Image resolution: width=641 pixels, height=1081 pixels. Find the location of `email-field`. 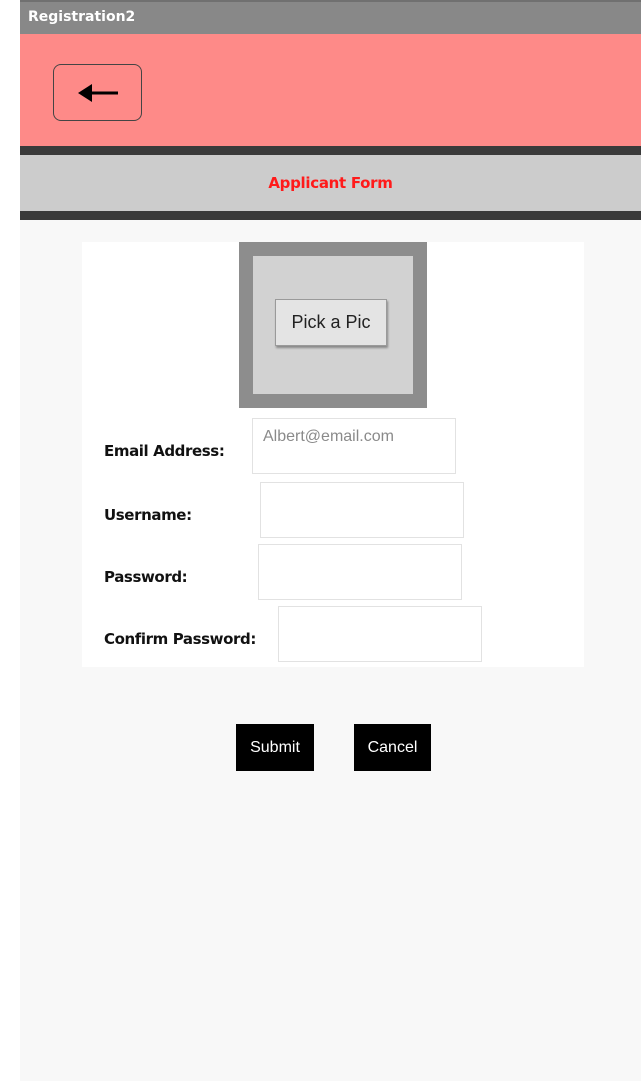

email-field is located at coordinates (354, 446).